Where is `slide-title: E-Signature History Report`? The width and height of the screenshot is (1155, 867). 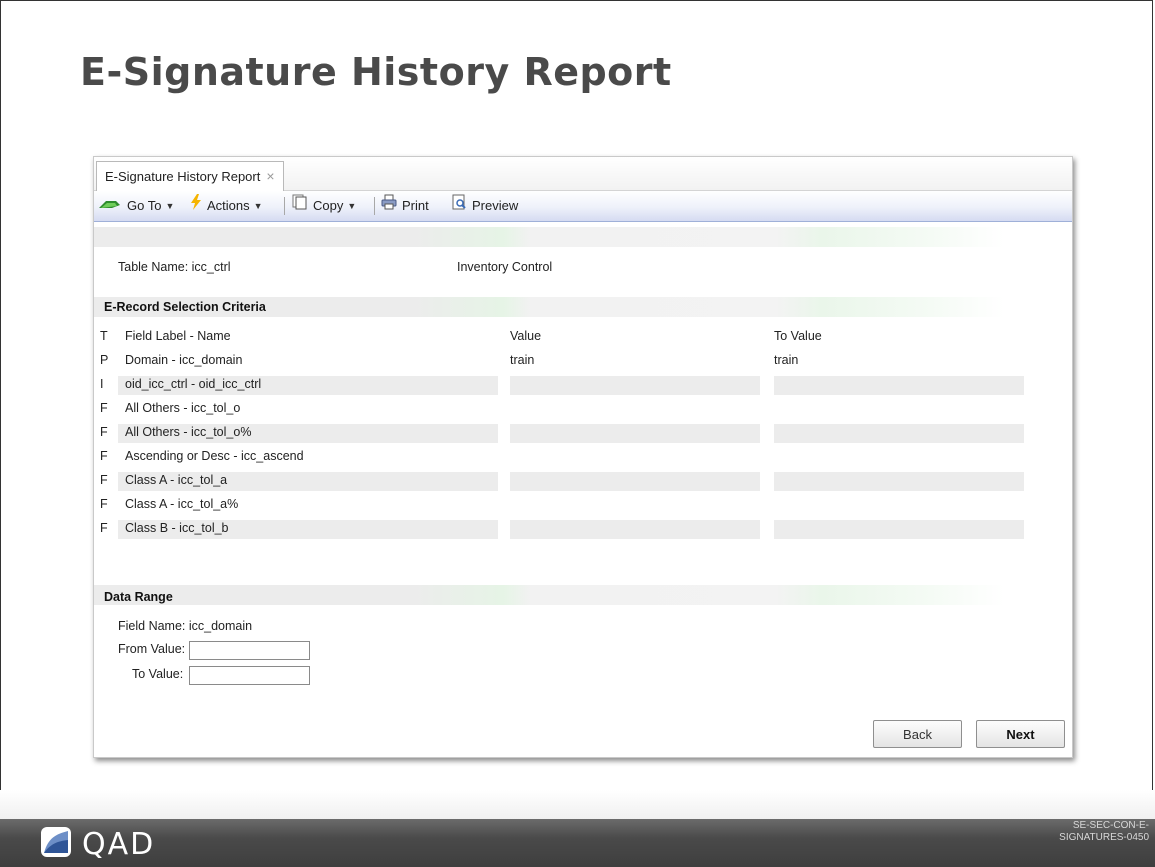
slide-title: E-Signature History Report is located at coordinates (376, 72).